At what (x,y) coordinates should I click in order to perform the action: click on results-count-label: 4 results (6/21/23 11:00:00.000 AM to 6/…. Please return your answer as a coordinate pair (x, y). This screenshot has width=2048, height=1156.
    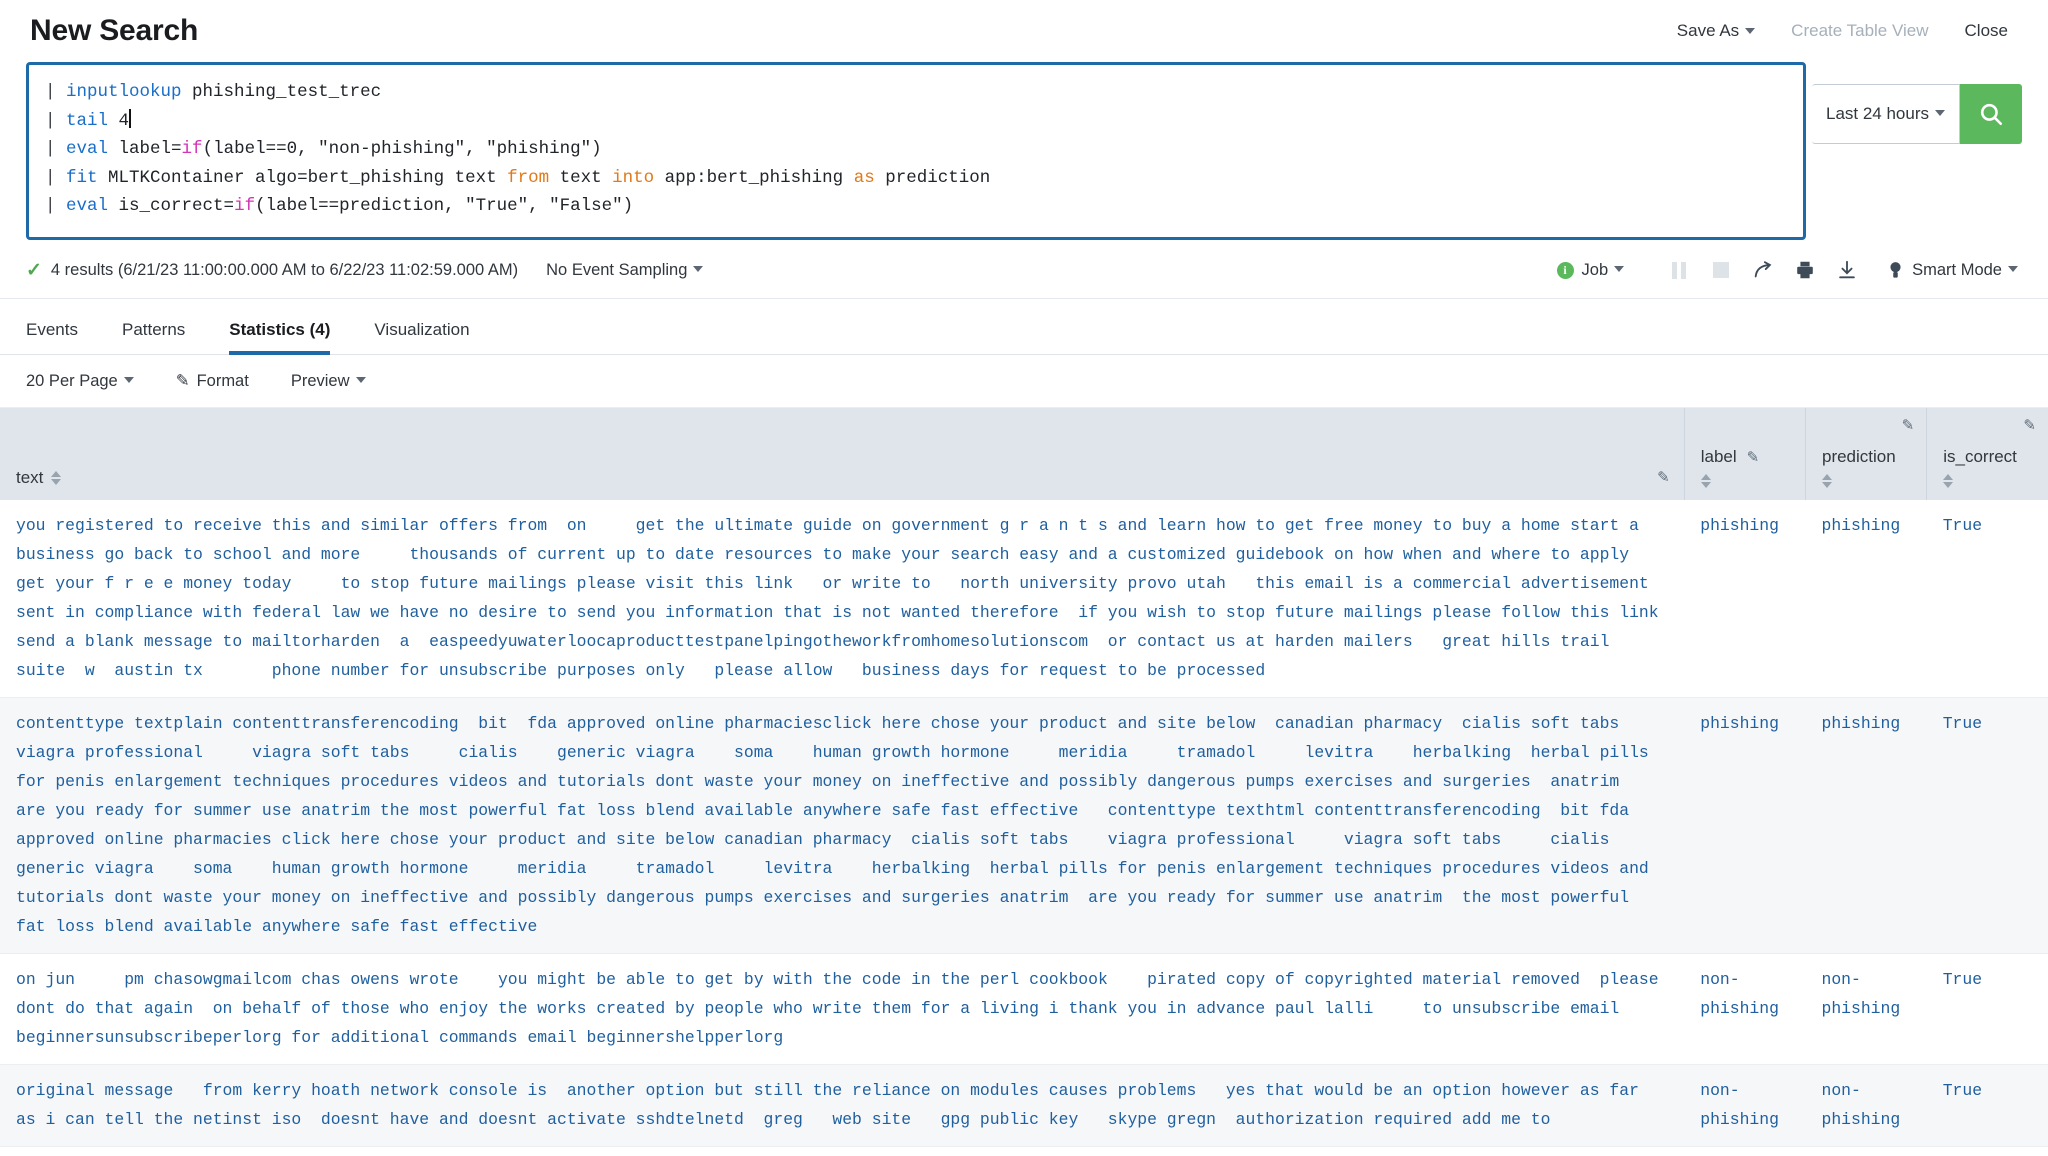
    Looking at the image, I should click on (284, 269).